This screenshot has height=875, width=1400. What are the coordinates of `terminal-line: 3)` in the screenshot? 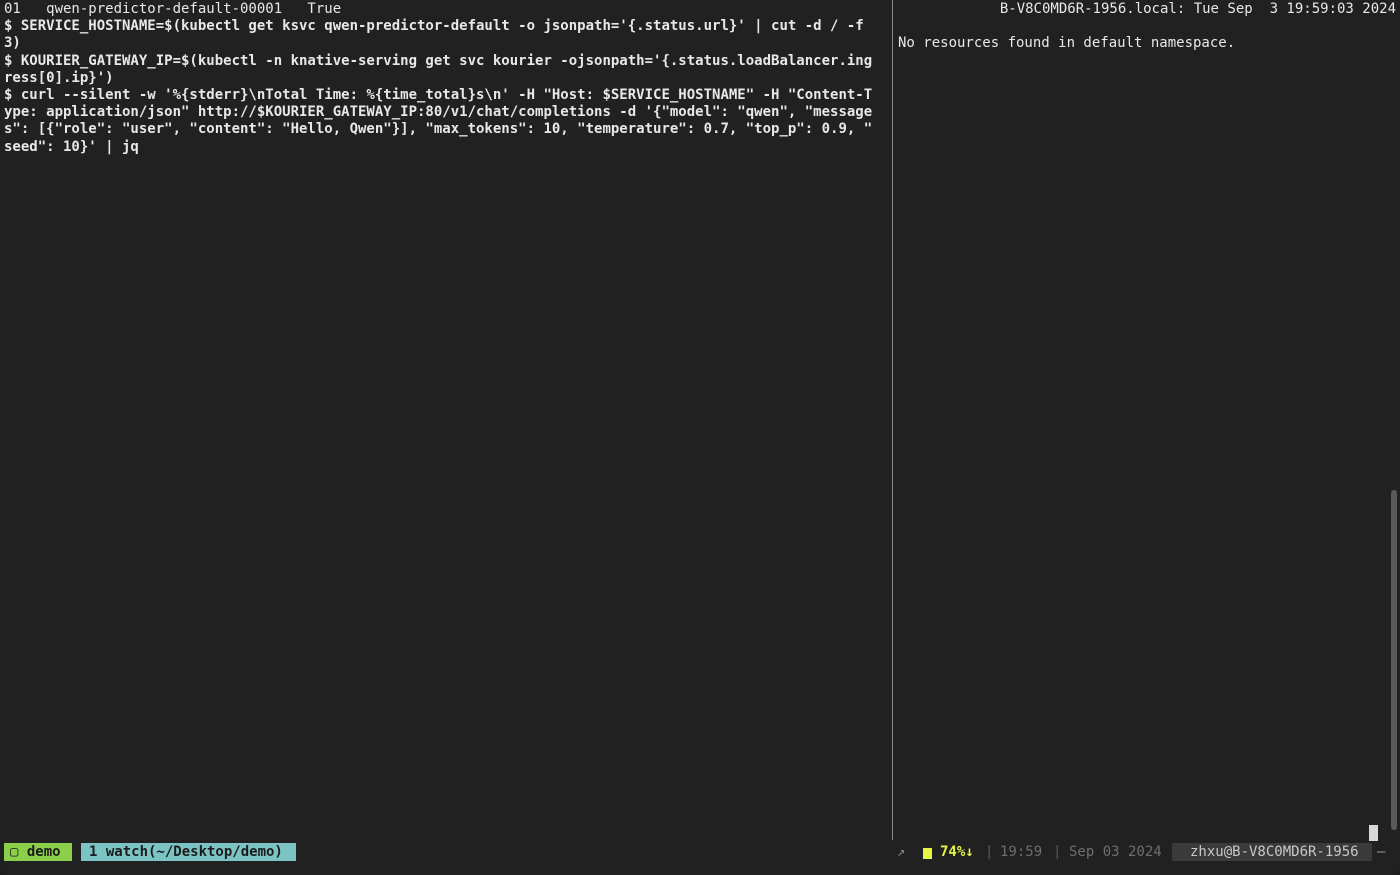 It's located at (12, 43).